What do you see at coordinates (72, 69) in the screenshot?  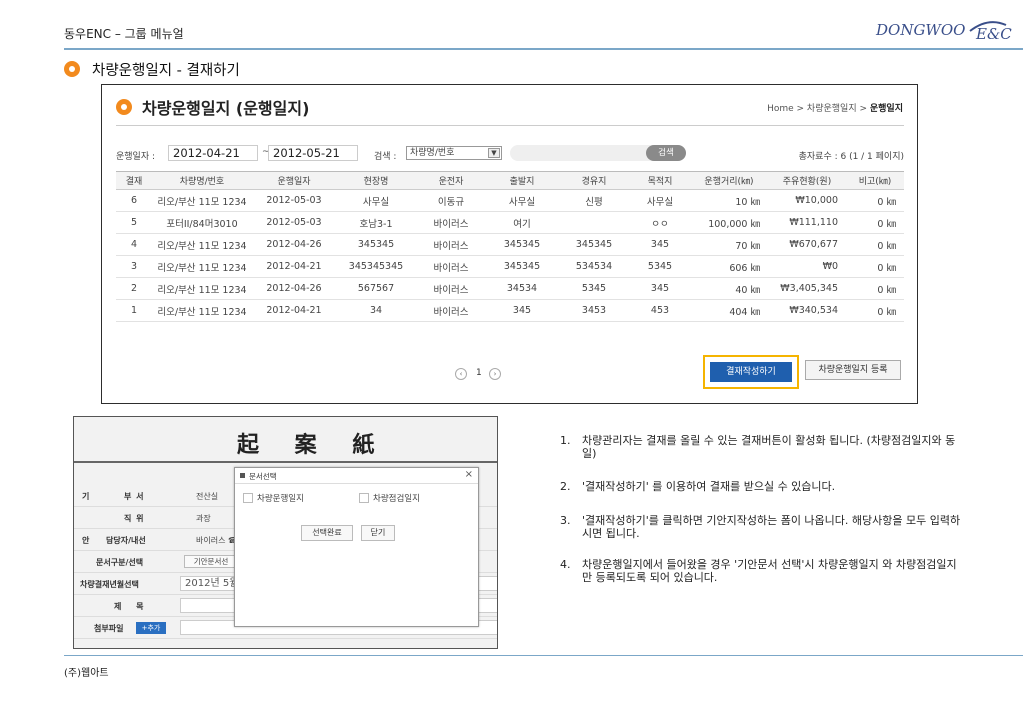 I see `bullet-icon` at bounding box center [72, 69].